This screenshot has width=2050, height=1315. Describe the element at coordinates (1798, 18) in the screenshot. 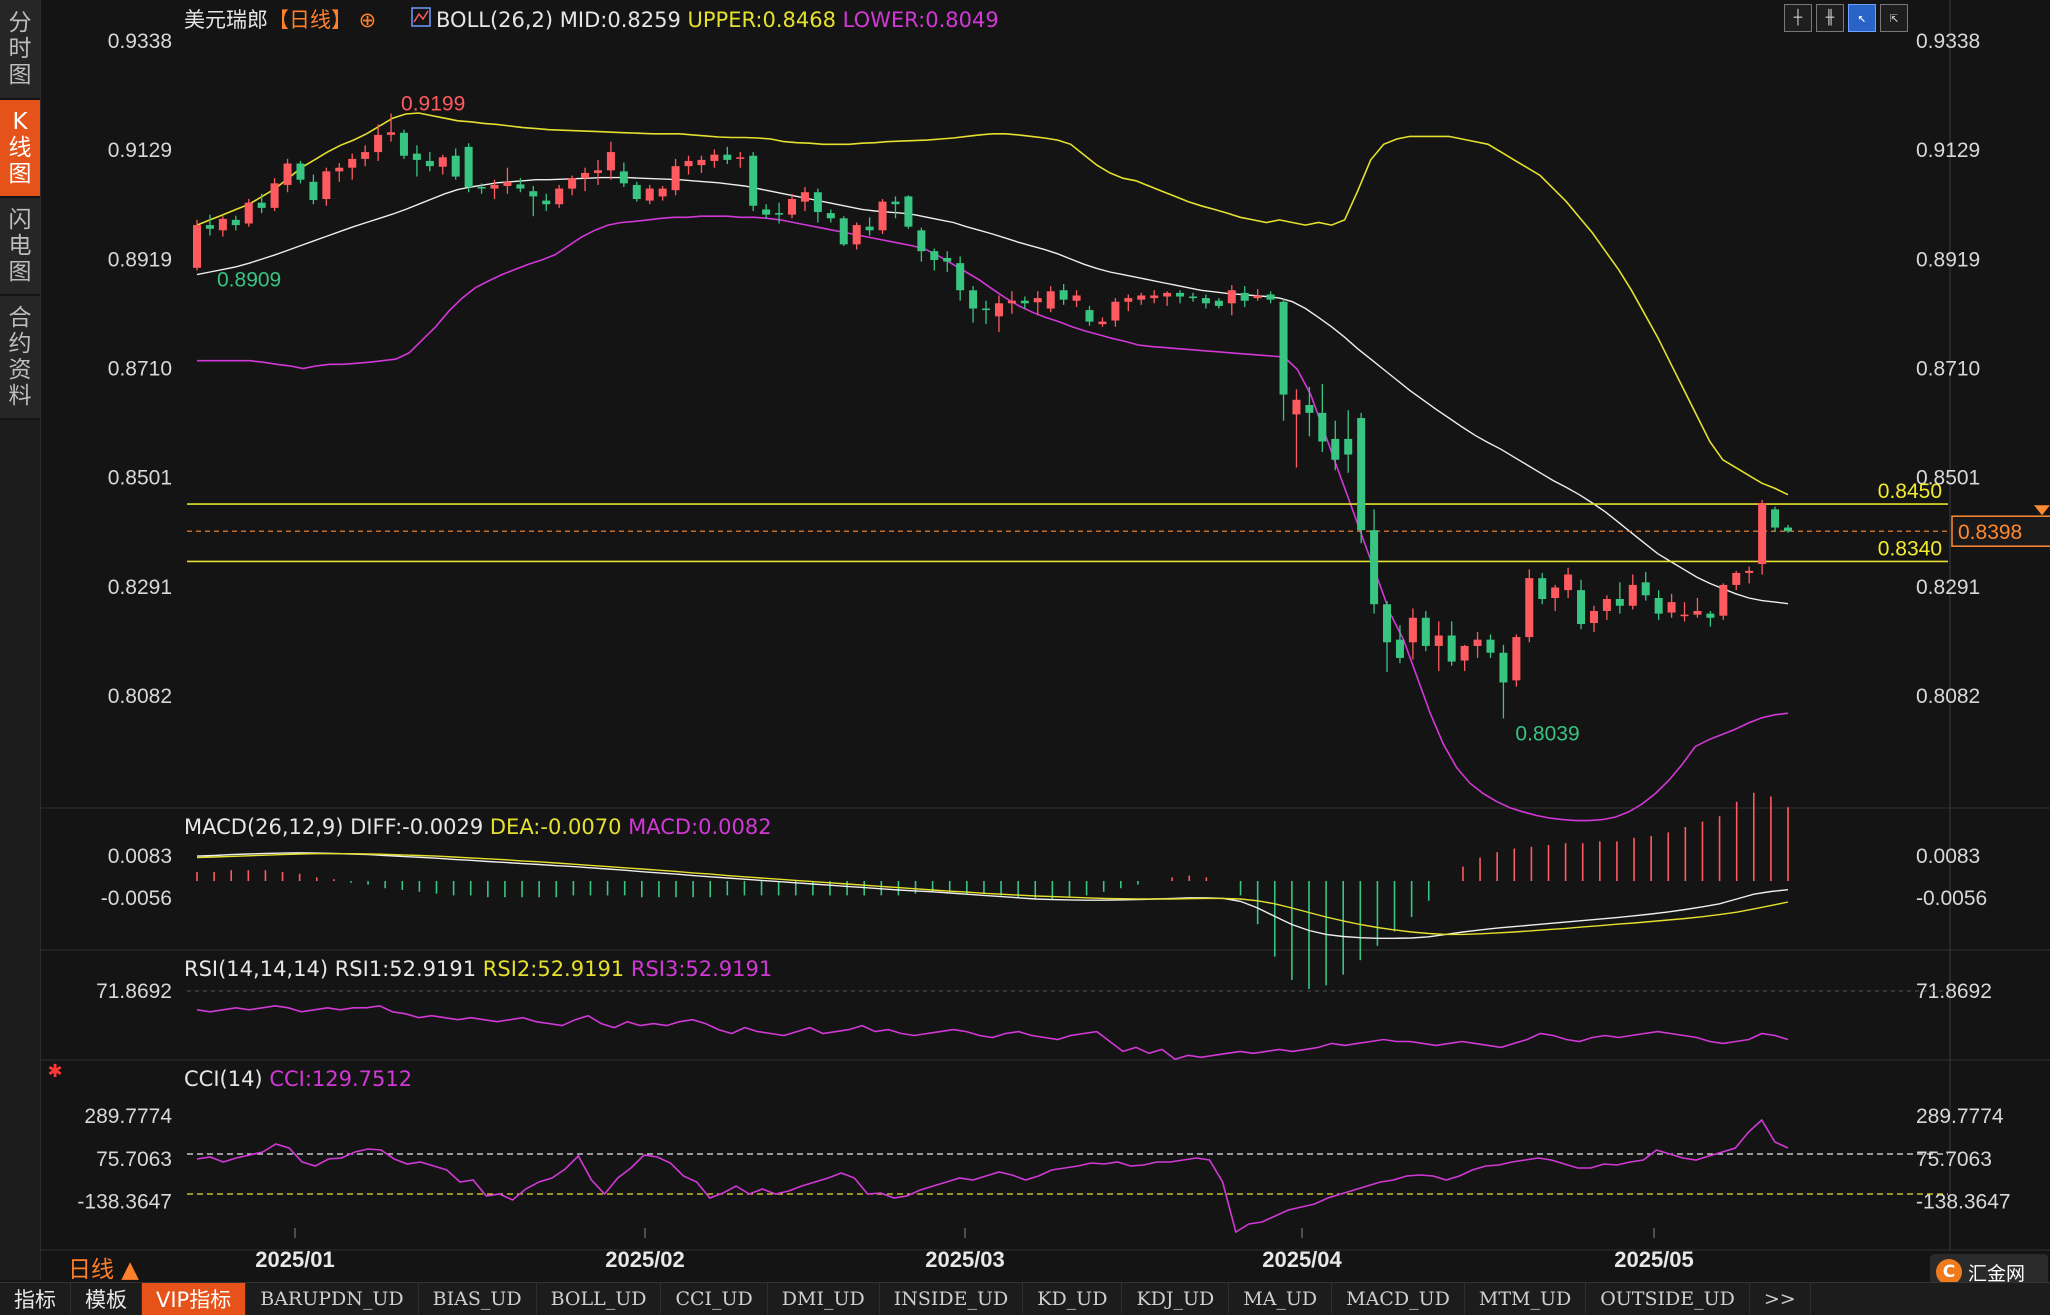

I see `crosshair-icon: ┼` at that location.